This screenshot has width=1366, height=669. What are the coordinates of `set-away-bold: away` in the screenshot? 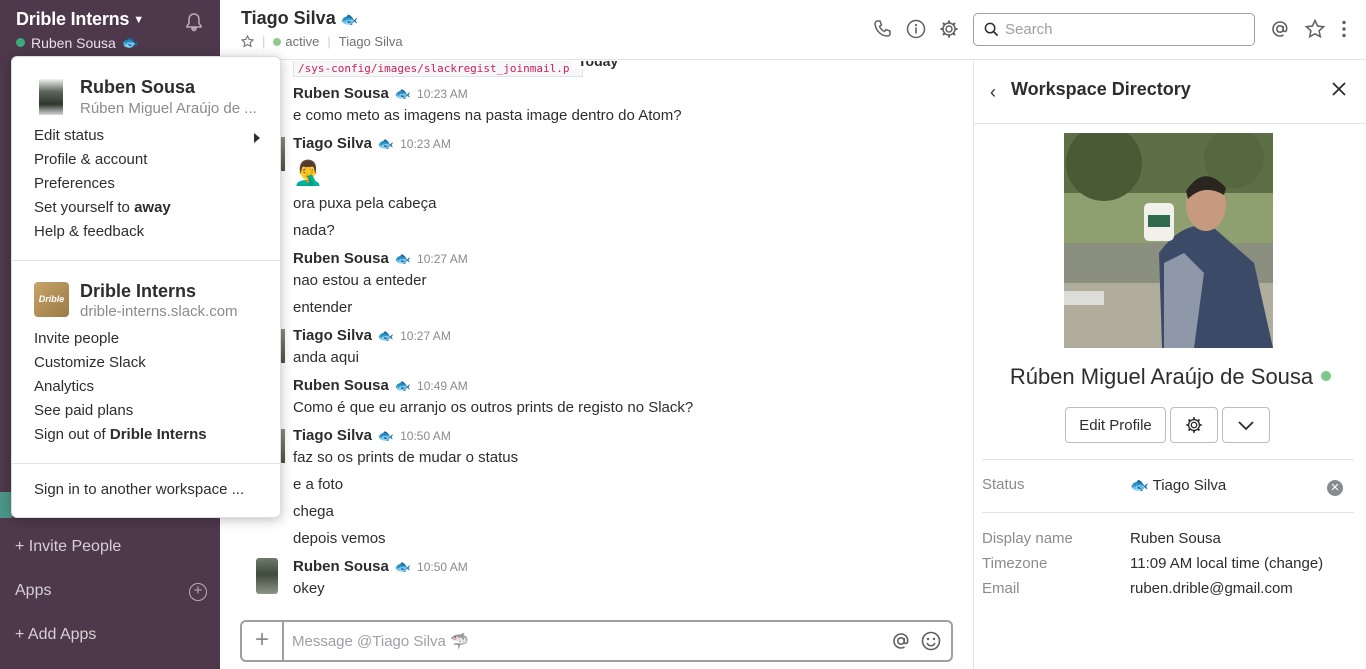 It's located at (152, 207).